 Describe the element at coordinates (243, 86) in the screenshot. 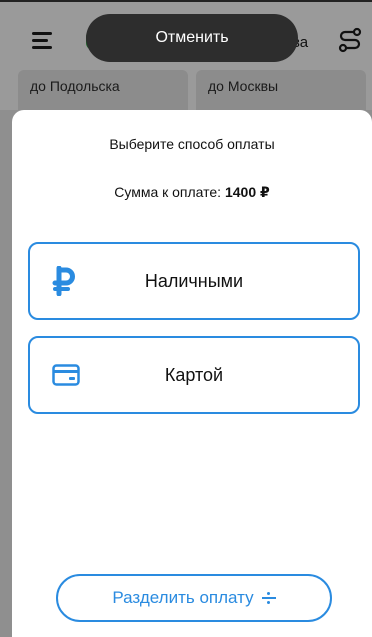

I see `destination-label: до Москвы` at that location.